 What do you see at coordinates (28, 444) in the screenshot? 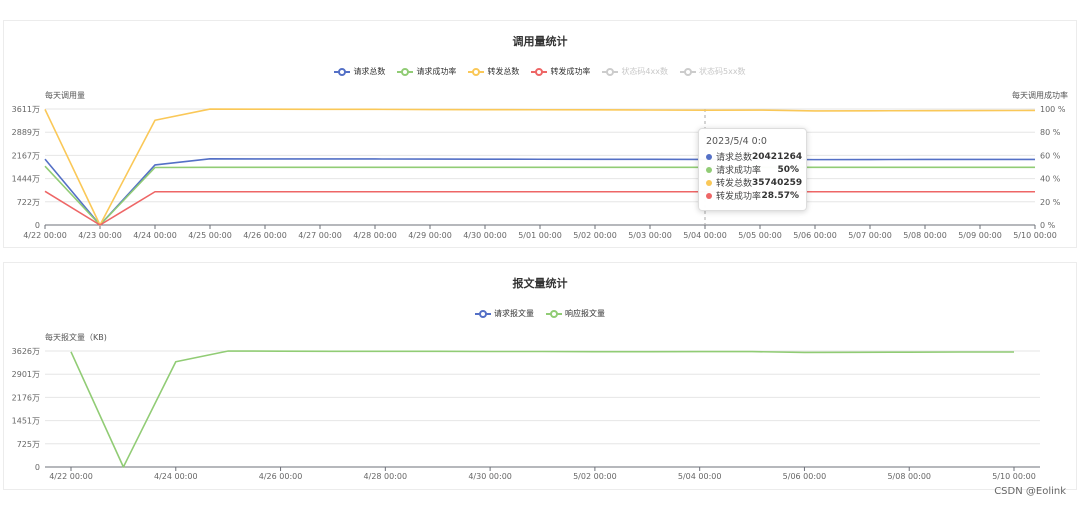
I see `y-tick-label: 725万` at bounding box center [28, 444].